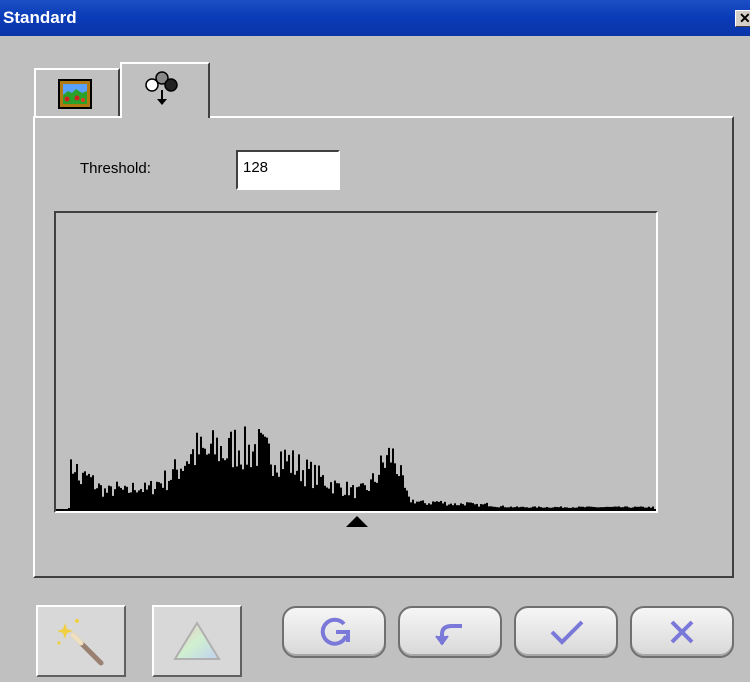 The image size is (750, 682). I want to click on undo-button, so click(450, 632).